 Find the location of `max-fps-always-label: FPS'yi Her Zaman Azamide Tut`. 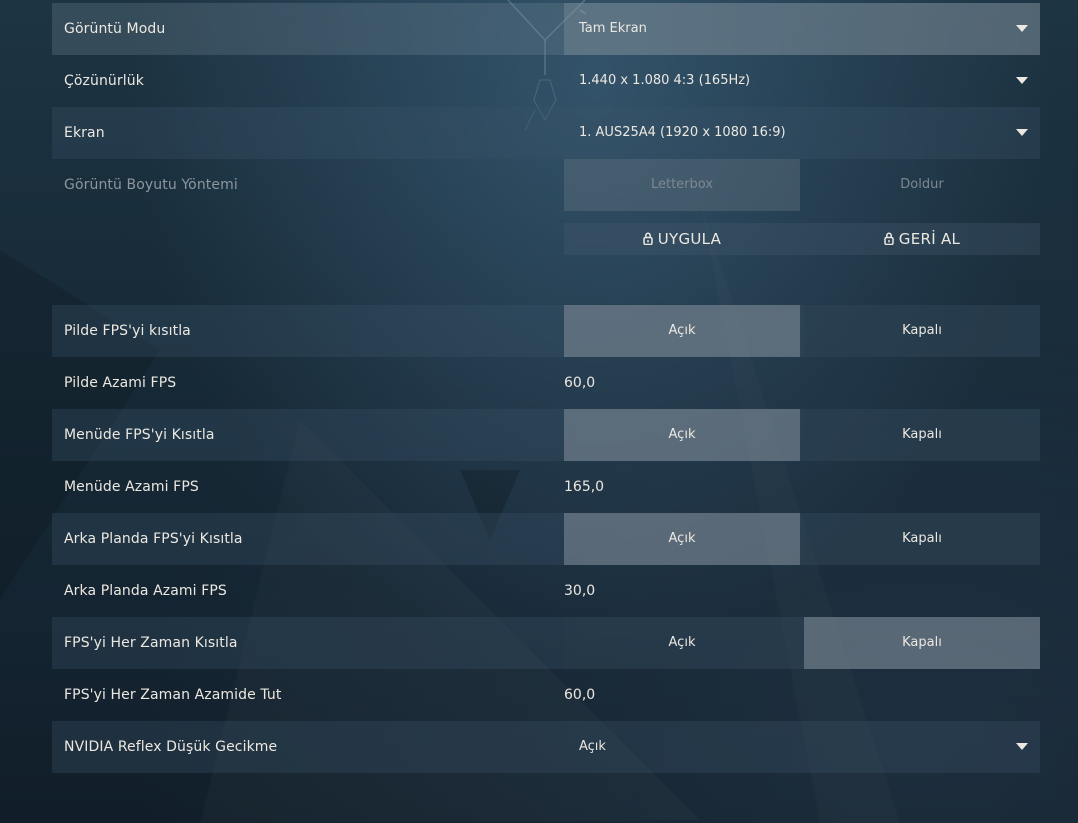

max-fps-always-label: FPS'yi Her Zaman Azamide Tut is located at coordinates (173, 695).